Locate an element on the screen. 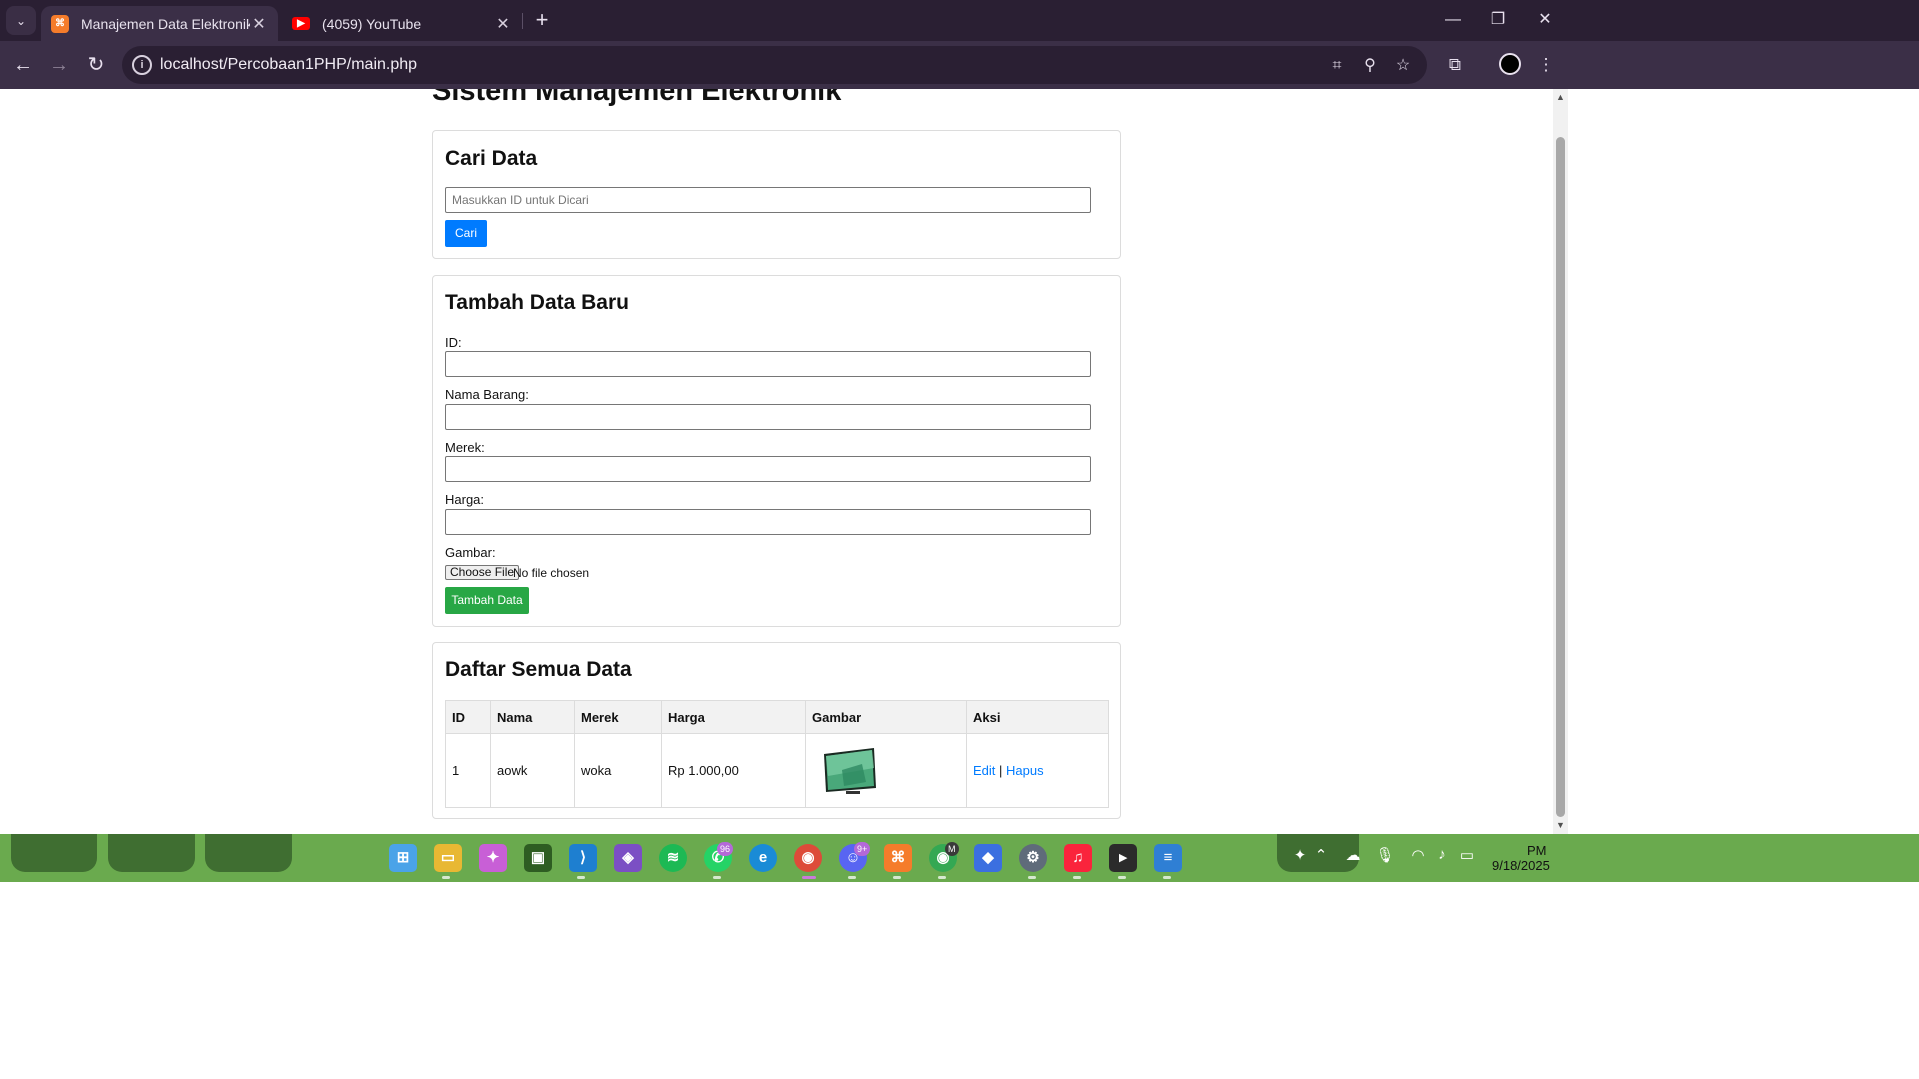 The image size is (1919, 1079). file-explorer-icon: ▭ is located at coordinates (448, 858).